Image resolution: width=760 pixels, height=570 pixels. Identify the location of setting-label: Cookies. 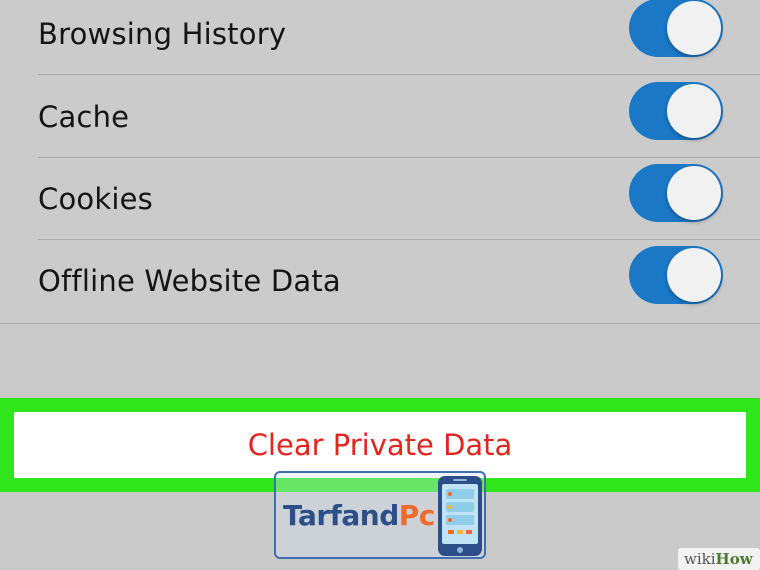
(95, 199).